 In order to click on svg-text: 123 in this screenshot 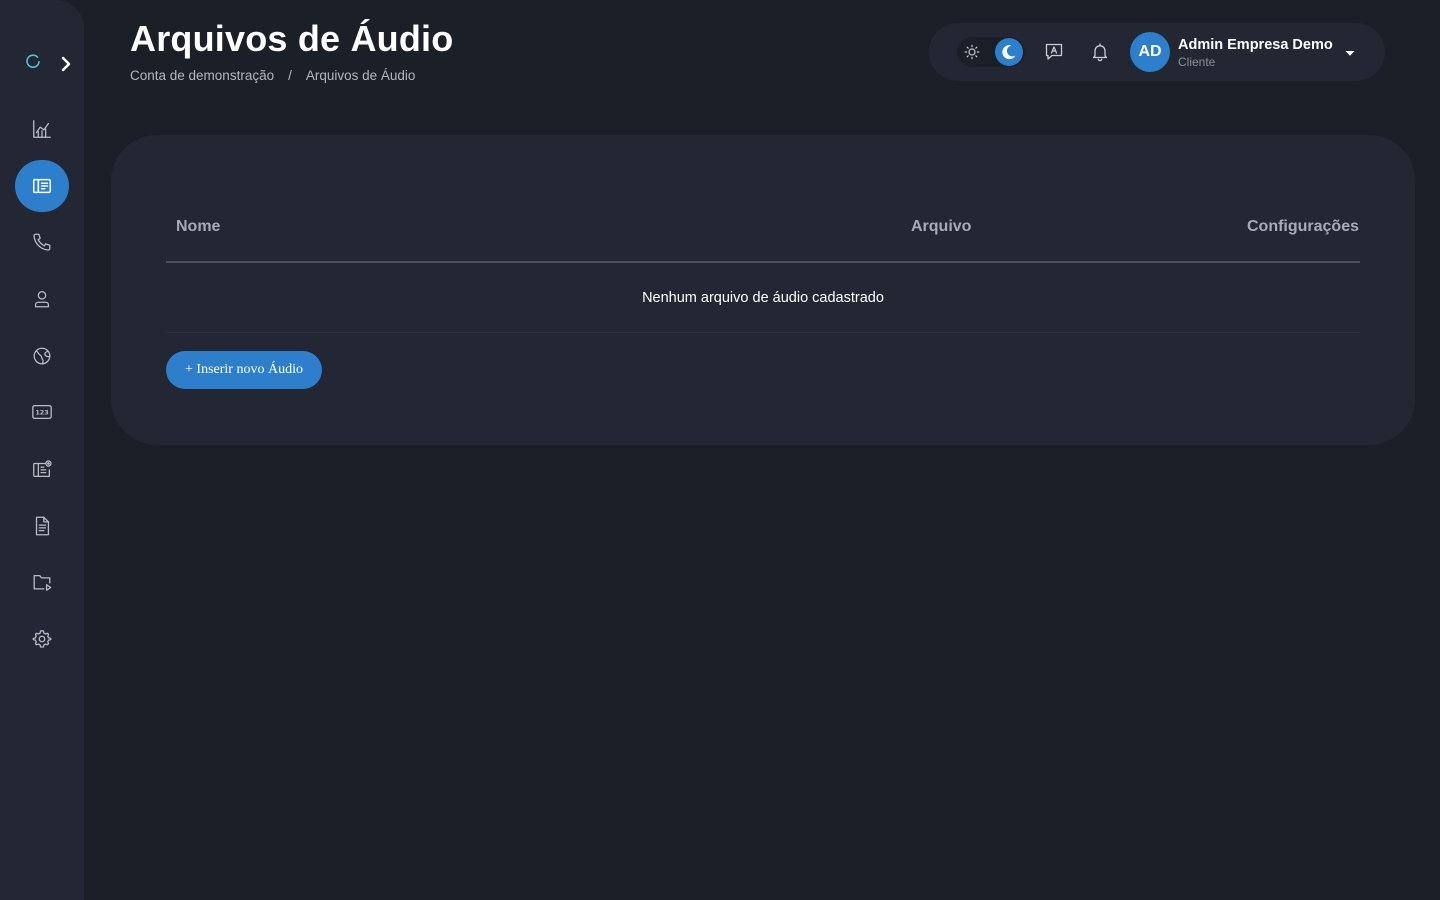, I will do `click(41, 412)`.